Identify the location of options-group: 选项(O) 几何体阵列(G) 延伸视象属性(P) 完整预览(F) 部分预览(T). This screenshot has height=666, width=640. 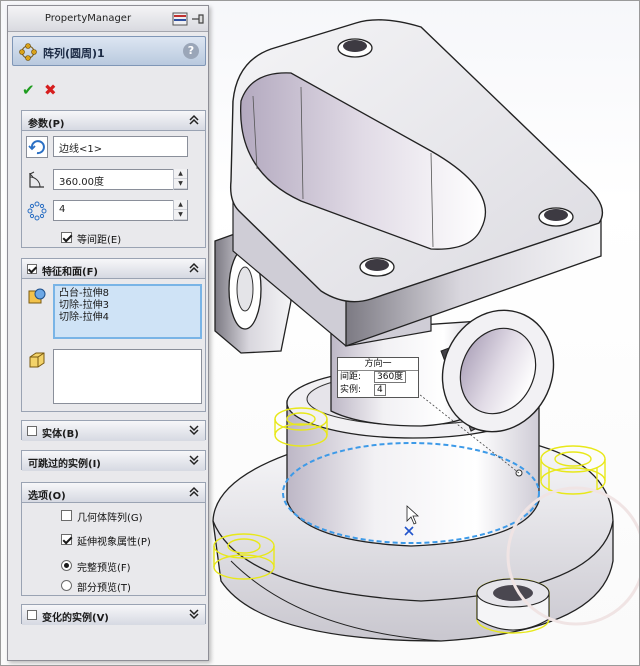
(113, 539).